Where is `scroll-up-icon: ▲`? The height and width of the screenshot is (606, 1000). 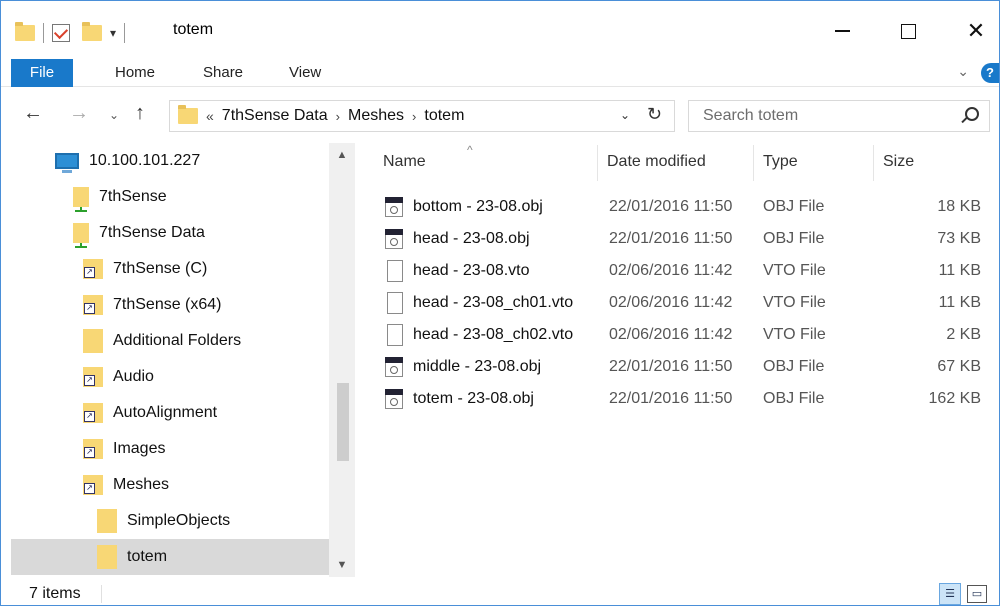
scroll-up-icon: ▲ is located at coordinates (342, 155).